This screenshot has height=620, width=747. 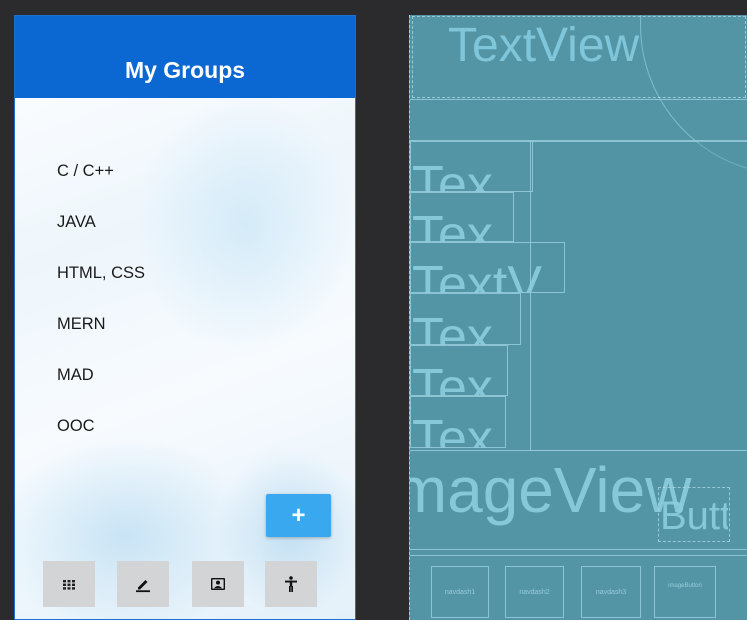 I want to click on grid-icon, so click(x=69, y=585).